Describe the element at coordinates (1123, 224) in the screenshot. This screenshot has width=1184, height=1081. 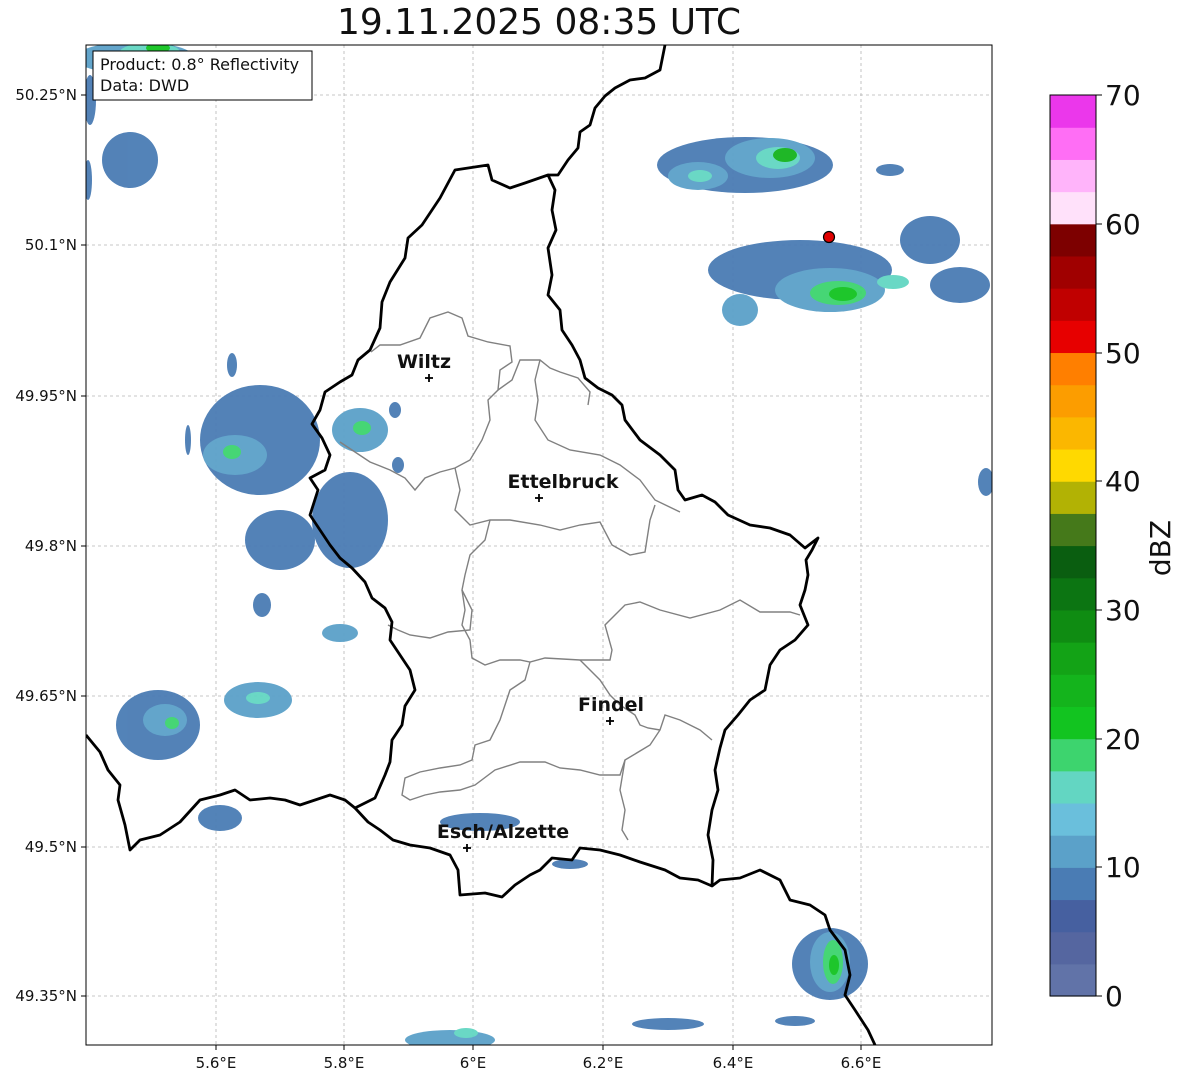
I see `colorbar-tick-label: 60` at that location.